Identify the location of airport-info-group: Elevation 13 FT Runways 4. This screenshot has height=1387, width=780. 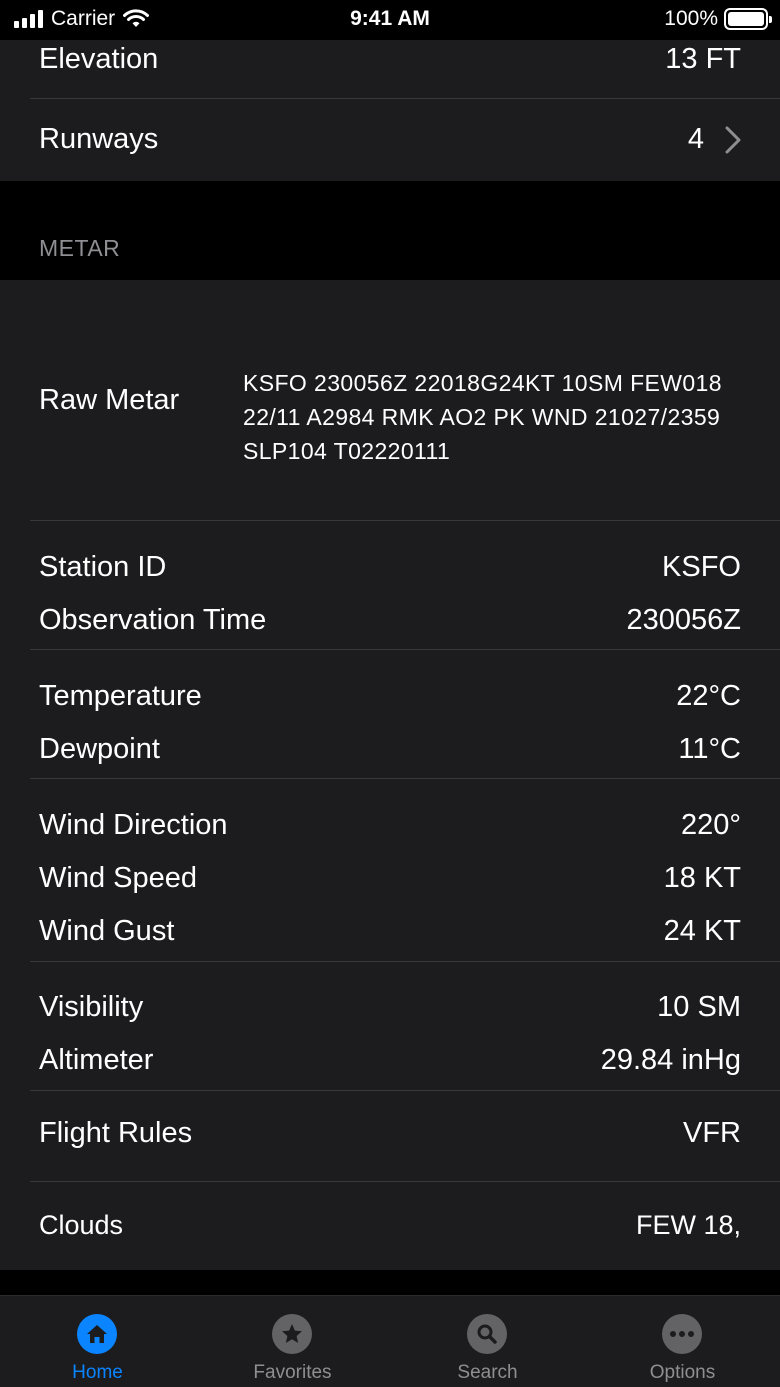
(390, 110).